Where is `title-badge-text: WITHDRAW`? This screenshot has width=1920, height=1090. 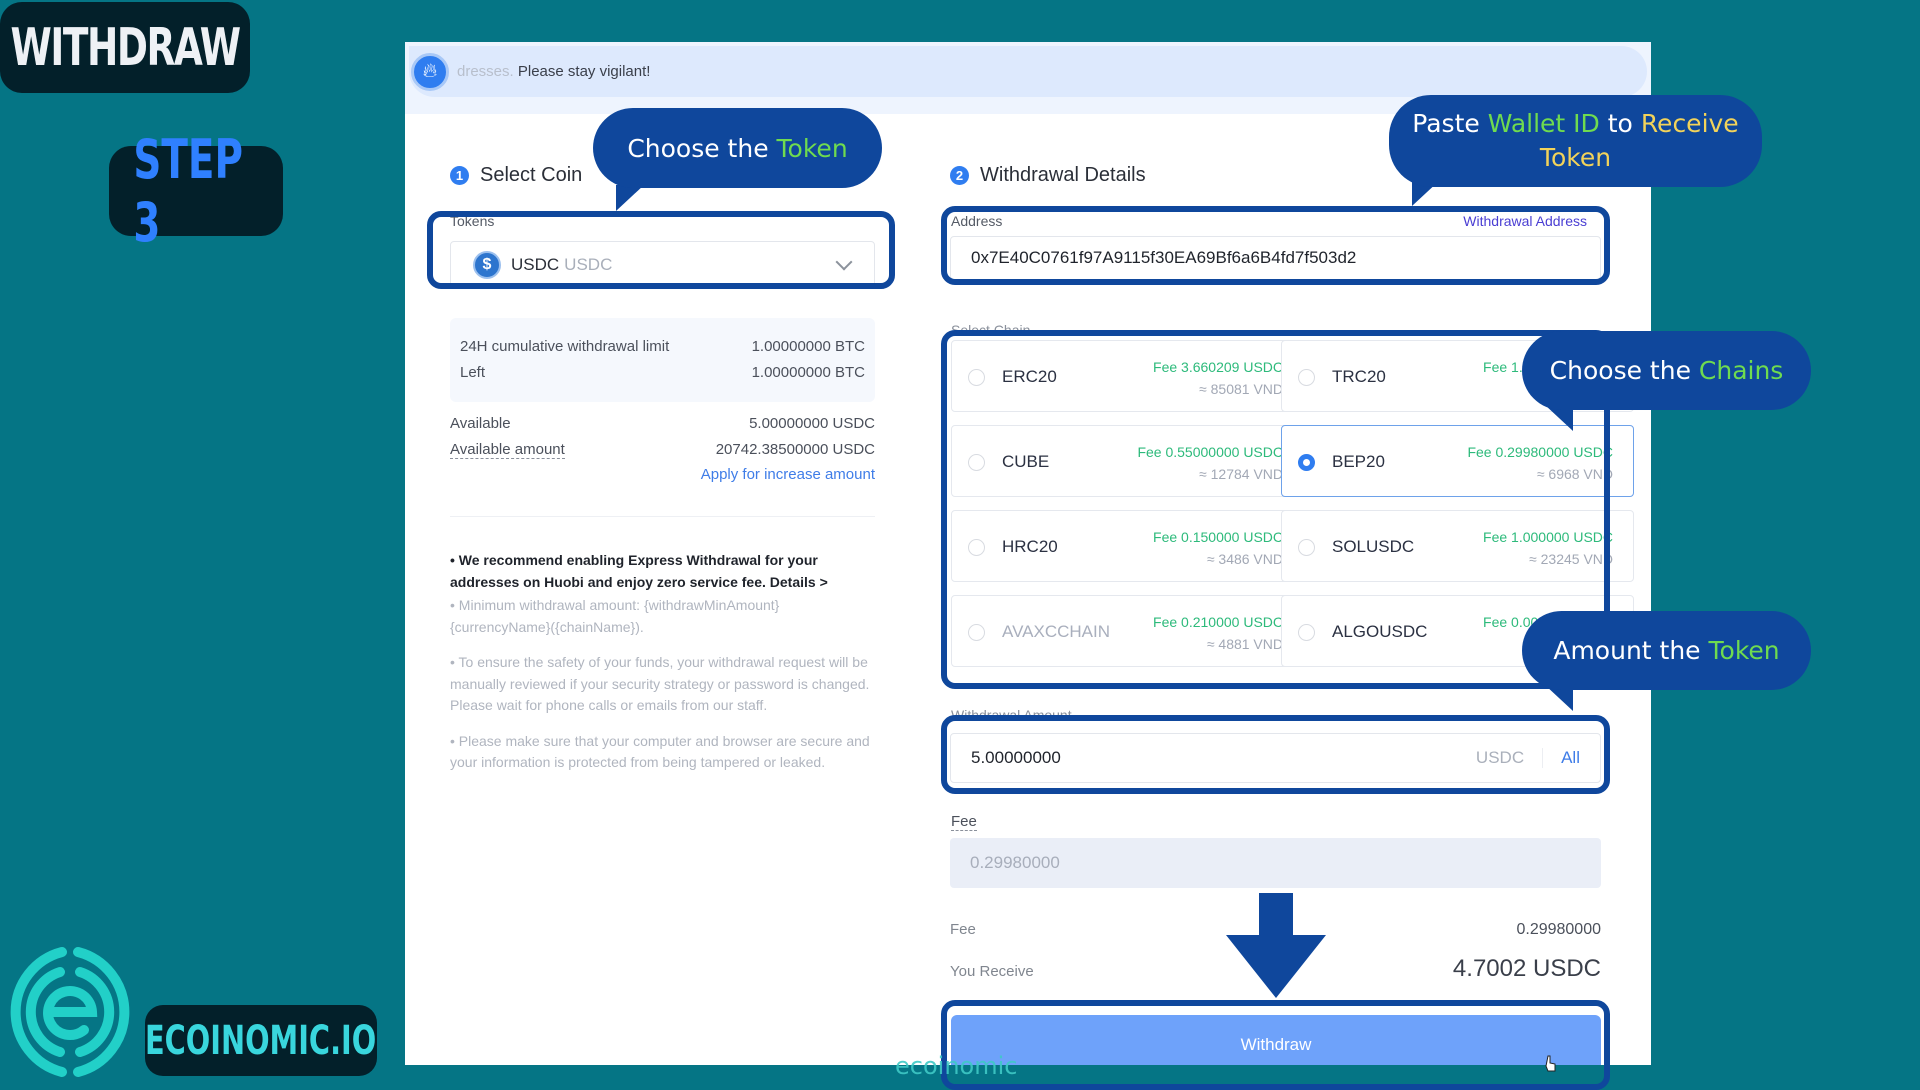 title-badge-text: WITHDRAW is located at coordinates (125, 47).